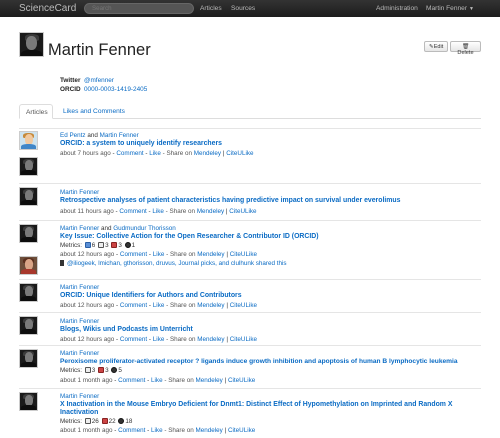  What do you see at coordinates (144, 228) in the screenshot?
I see `author-link: Gudmundur Thorisson` at bounding box center [144, 228].